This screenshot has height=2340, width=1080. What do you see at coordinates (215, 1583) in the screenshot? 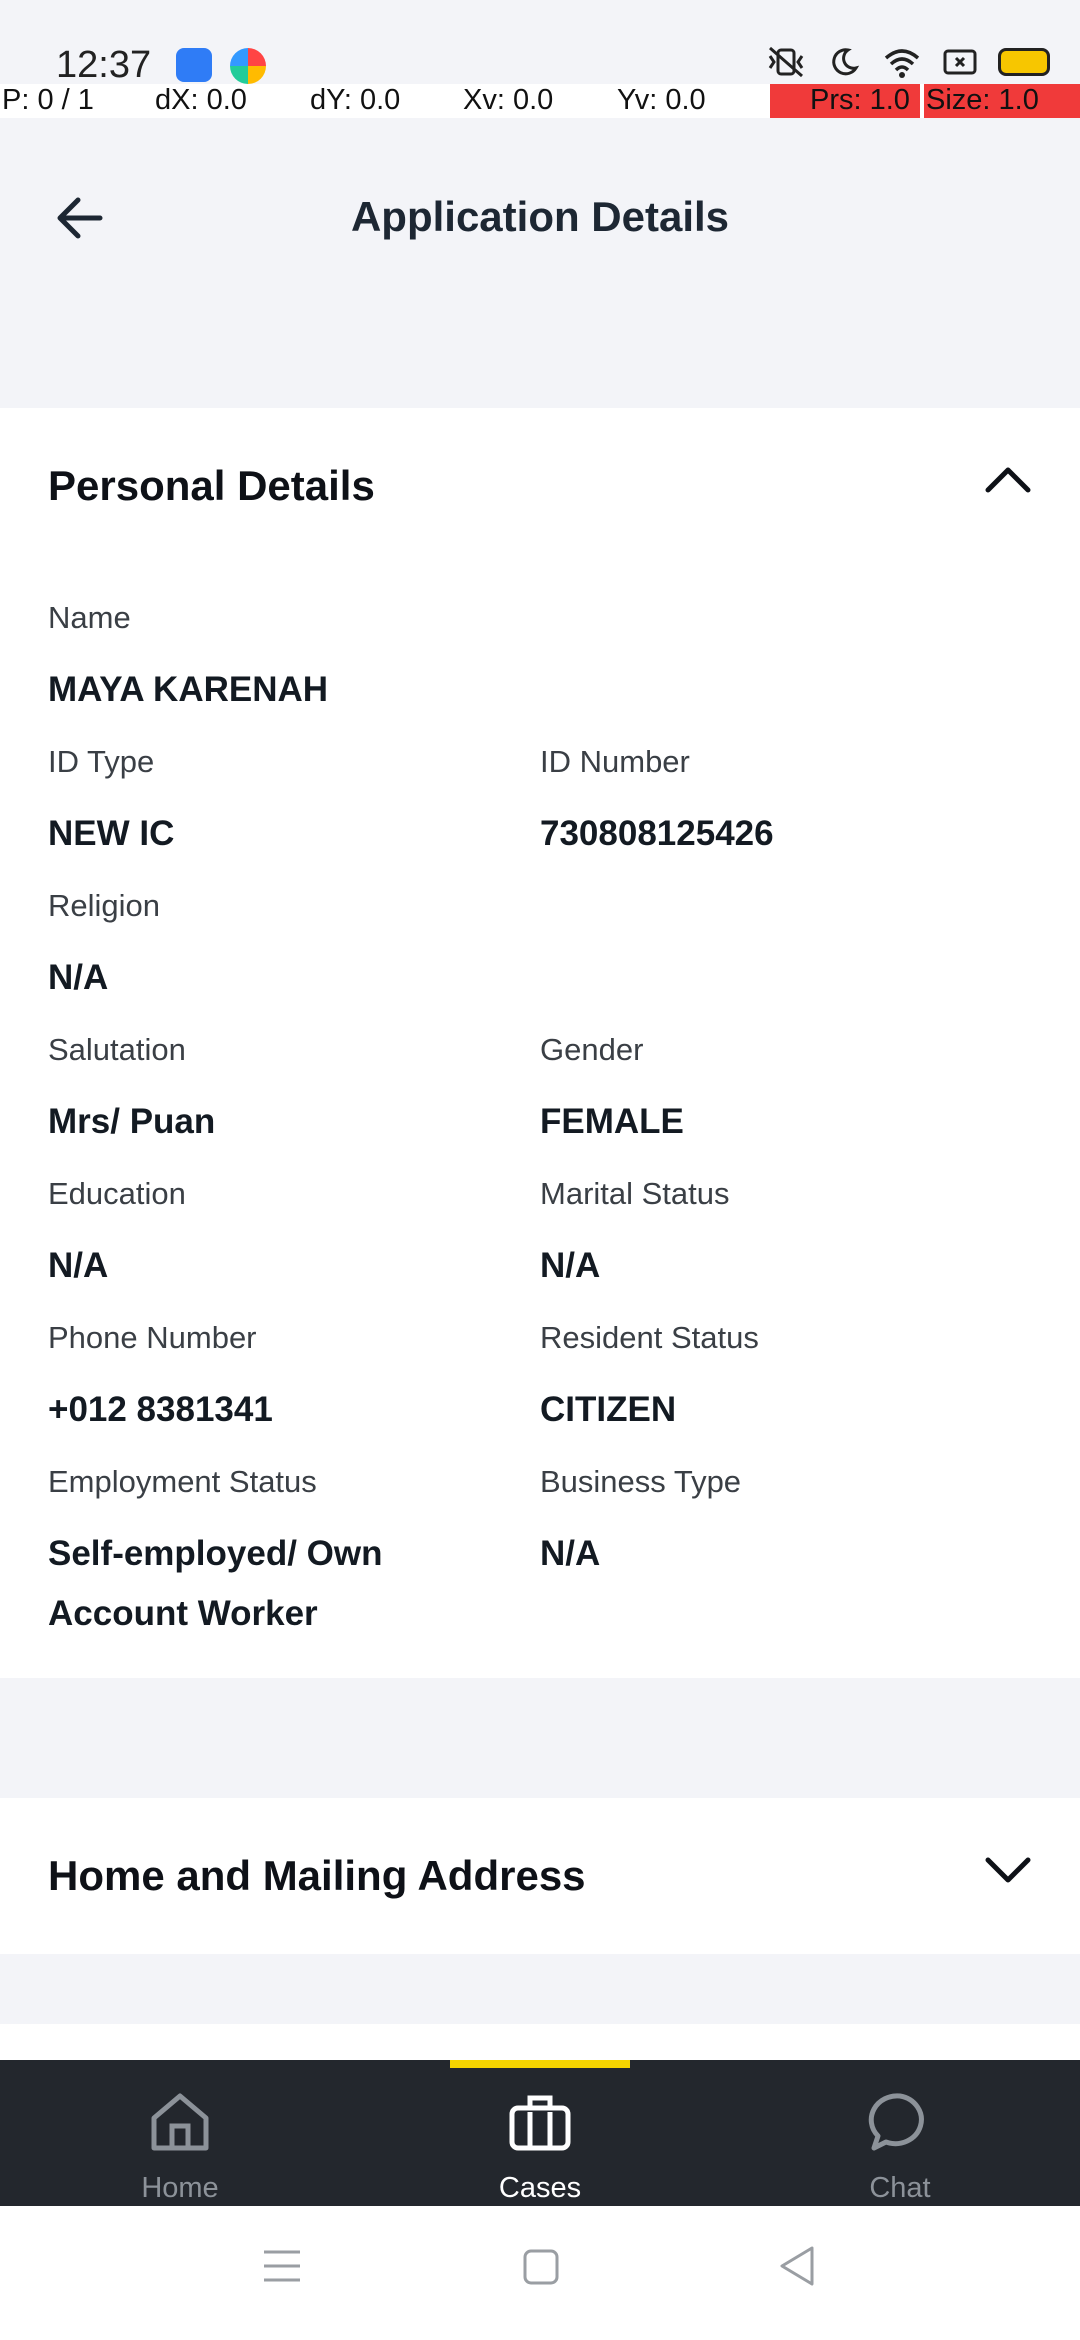
I see `field-value: Self-employed/ Own Account Worker` at bounding box center [215, 1583].